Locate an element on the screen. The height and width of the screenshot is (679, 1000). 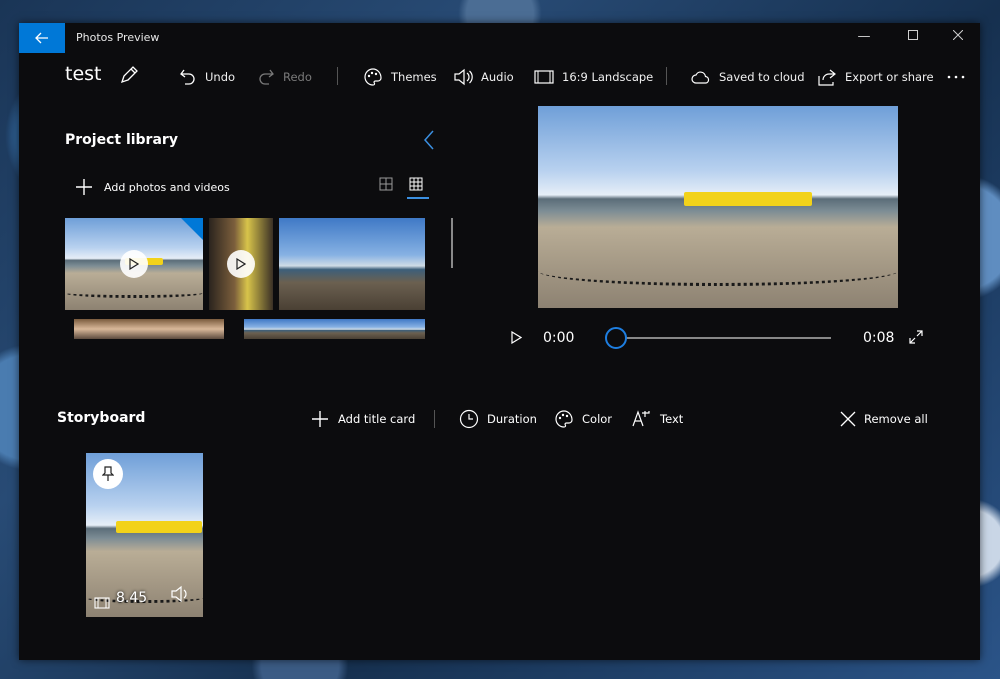
add-photos-label: Add photos and videos is located at coordinates (167, 187).